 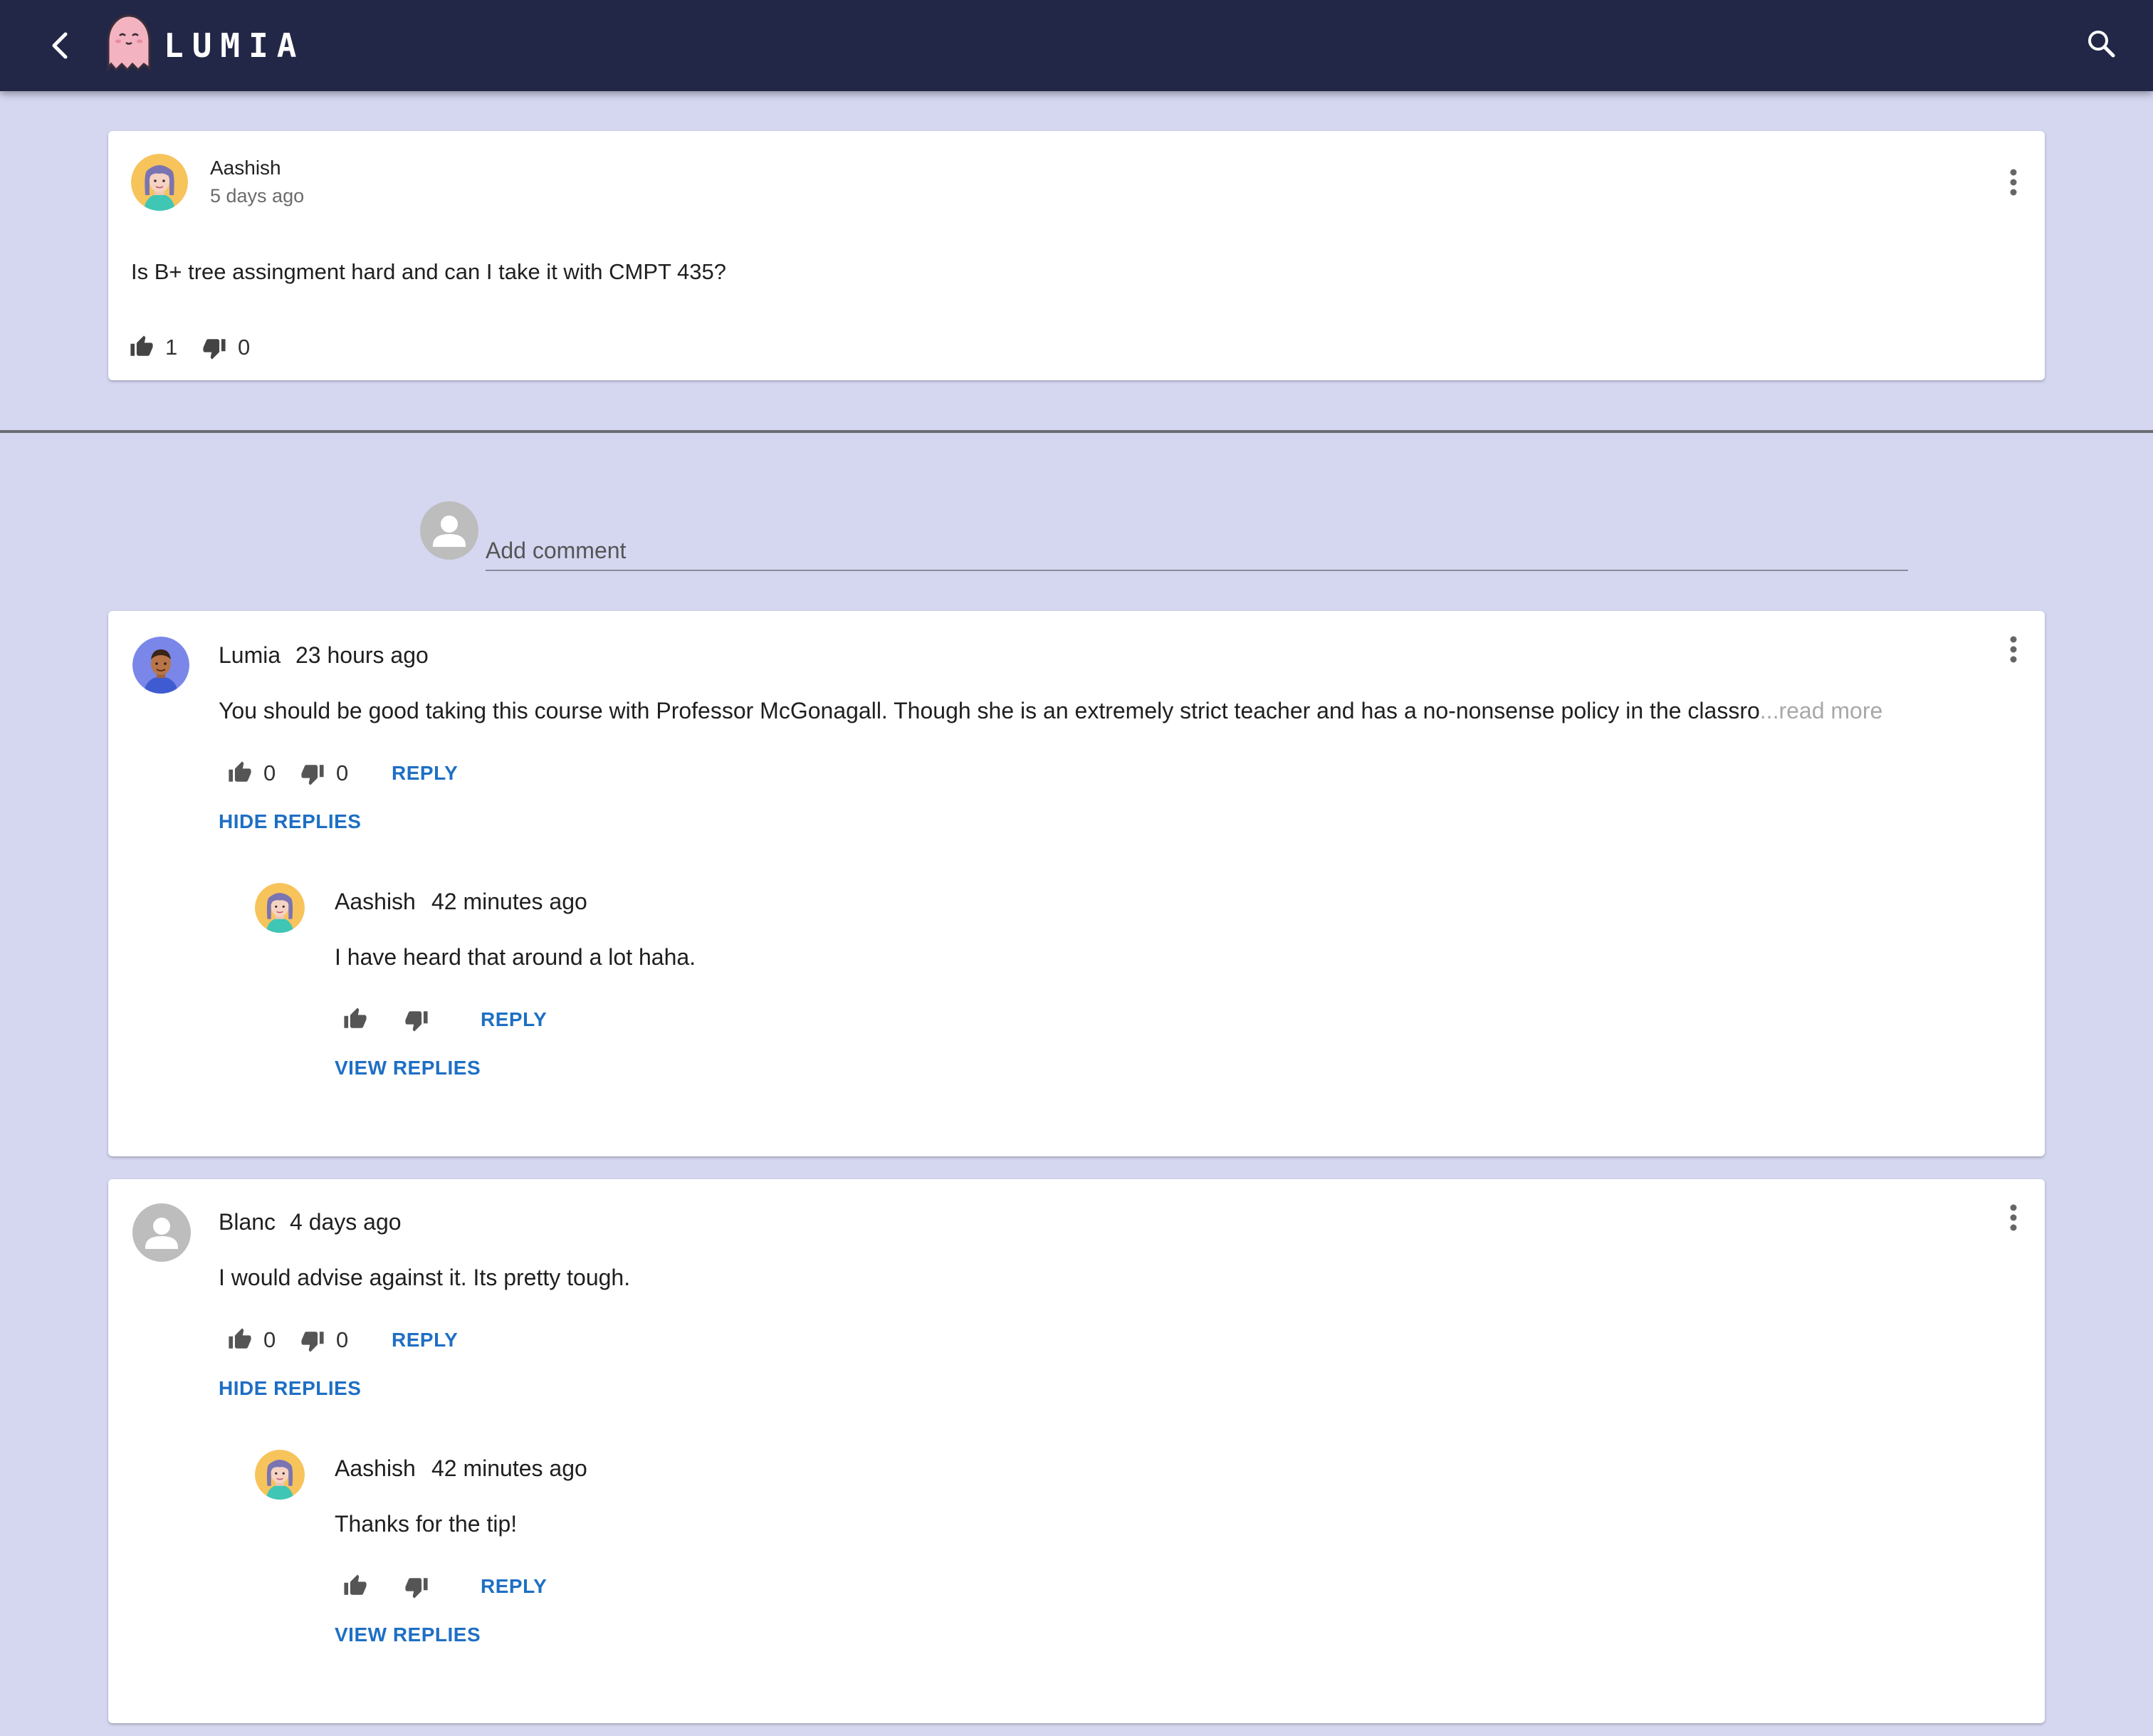 I want to click on comment-timestamp: 4 days ago, so click(x=346, y=1222).